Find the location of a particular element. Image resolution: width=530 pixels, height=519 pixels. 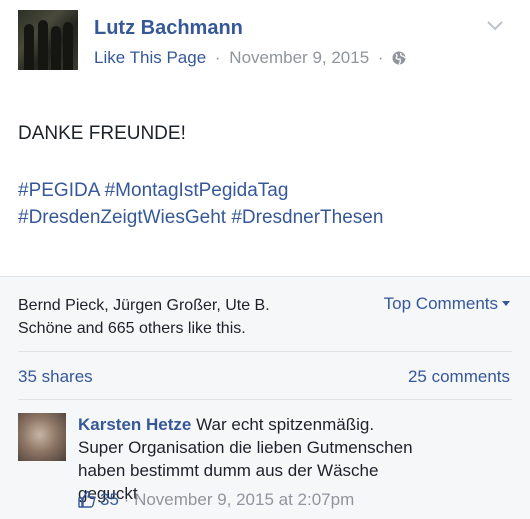

likes-line: Schöne and 665 others like this. is located at coordinates (132, 328).